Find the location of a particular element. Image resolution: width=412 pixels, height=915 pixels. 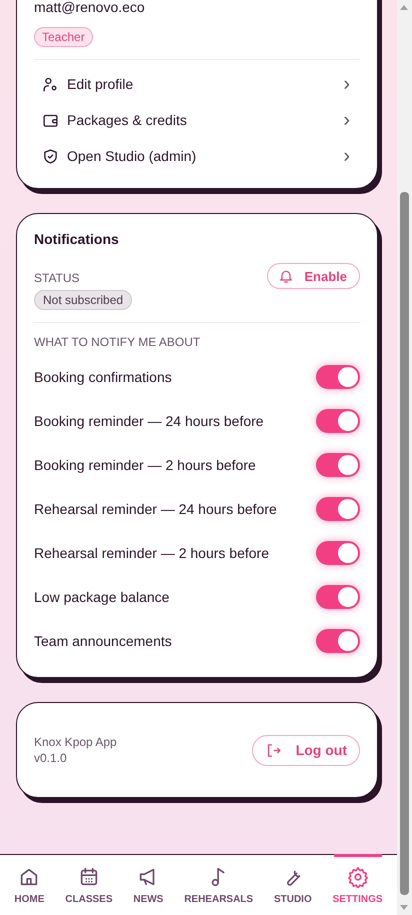

nav-tab: SETTINGS is located at coordinates (357, 885).